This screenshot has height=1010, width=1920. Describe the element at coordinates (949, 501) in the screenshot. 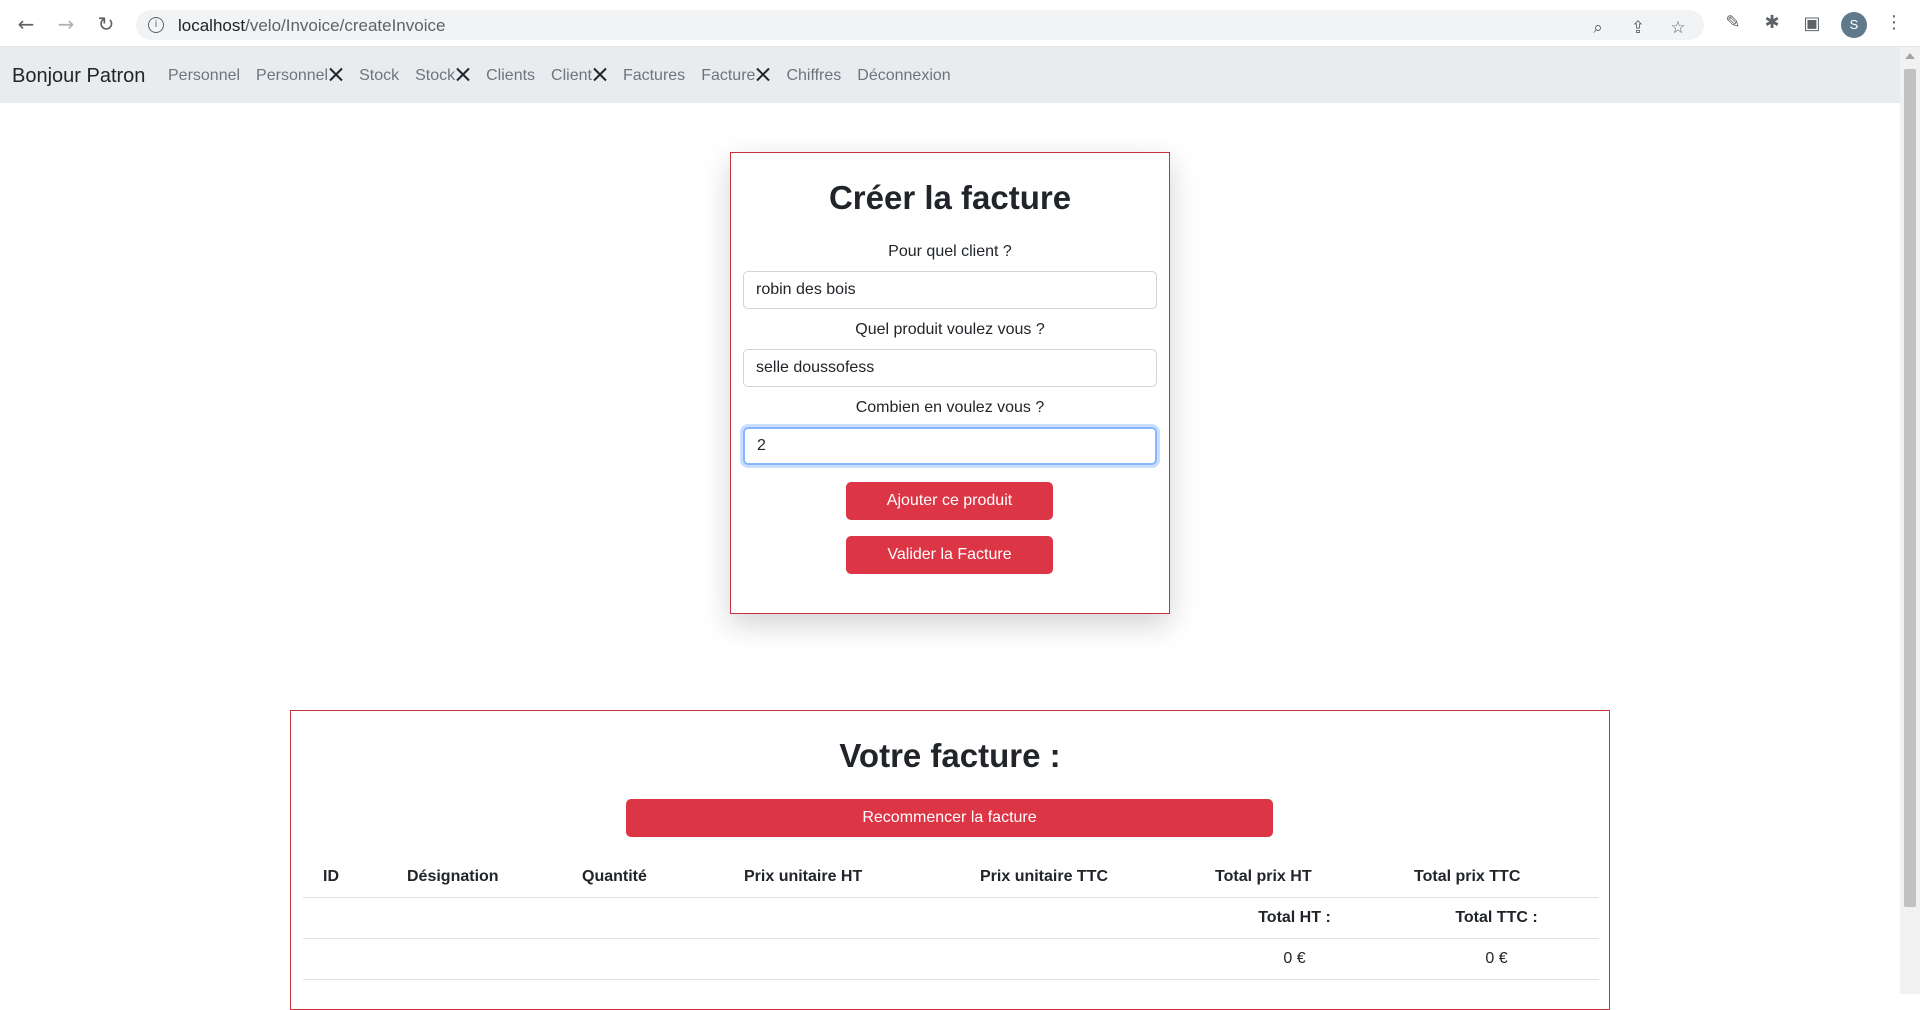

I see `add-product-button: Ajouter ce produit` at that location.